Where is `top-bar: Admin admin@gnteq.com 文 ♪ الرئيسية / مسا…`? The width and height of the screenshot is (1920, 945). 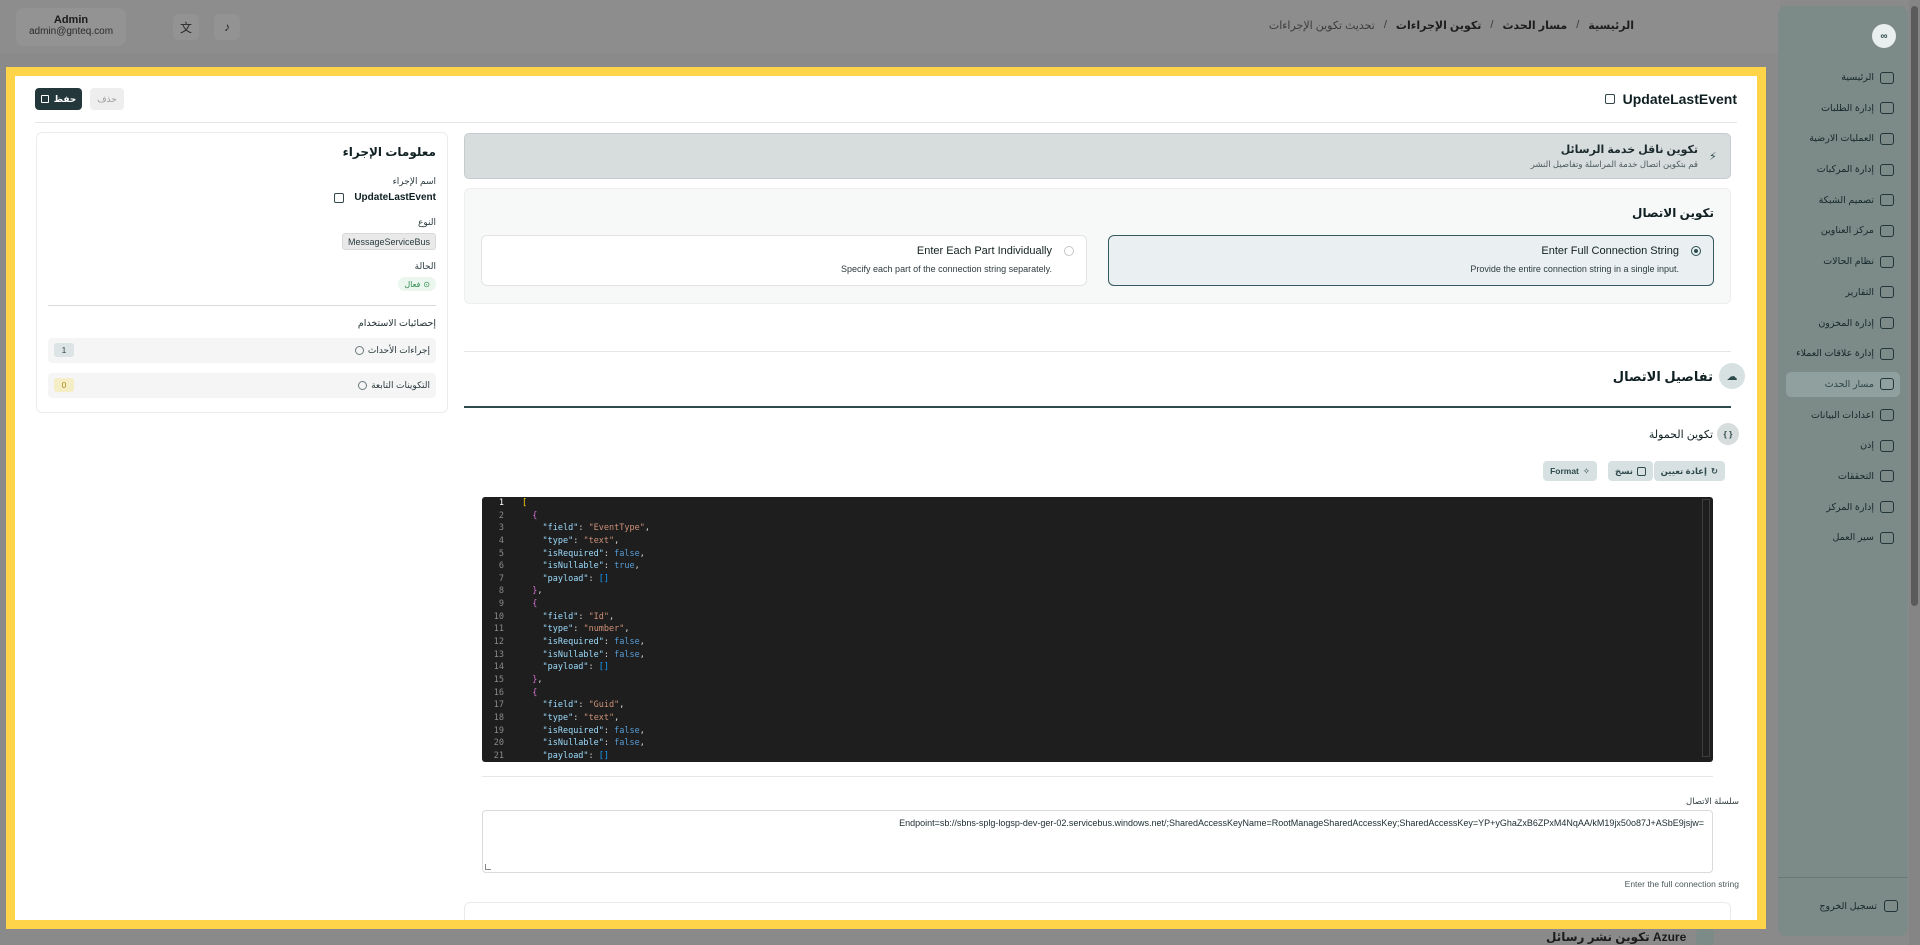 top-bar: Admin admin@gnteq.com 文 ♪ الرئيسية / مسا… is located at coordinates (890, 27).